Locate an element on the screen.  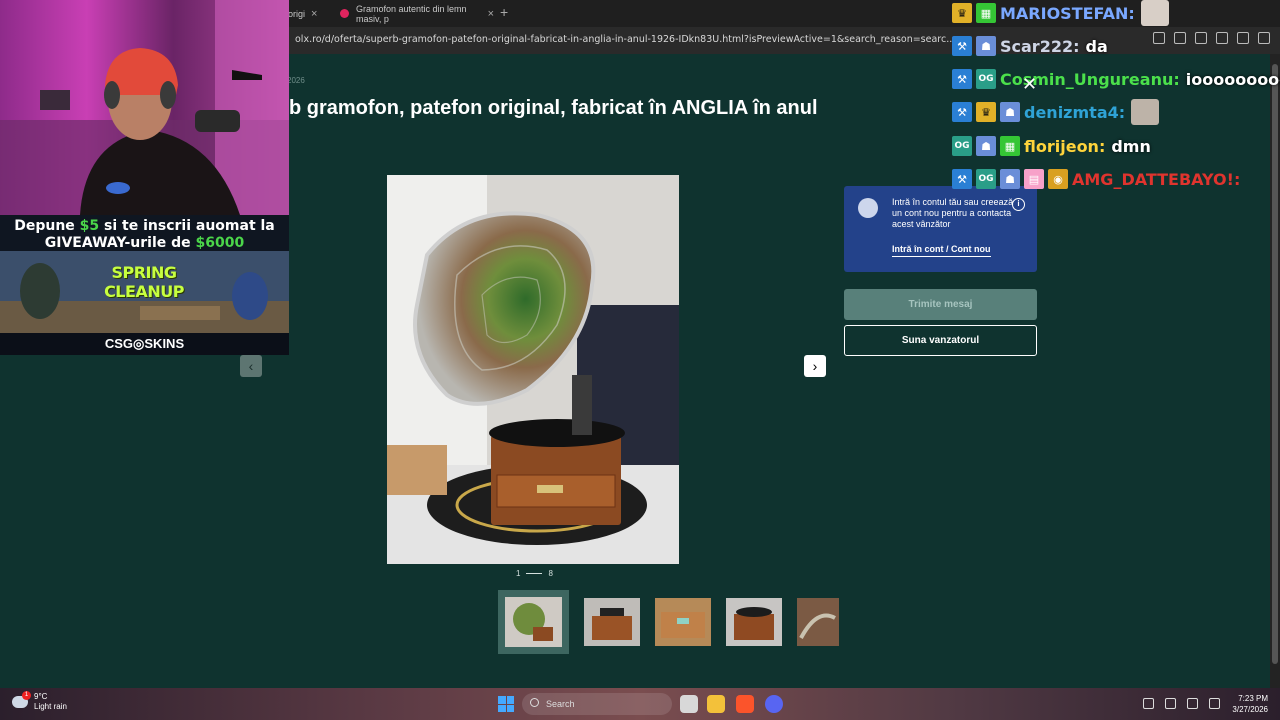
weather-temp: 9°C is located at coordinates (41, 696).